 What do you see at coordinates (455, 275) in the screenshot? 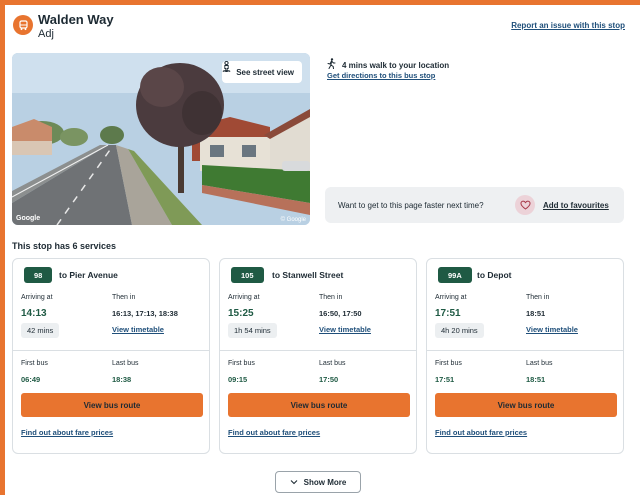
I see `route-number-badge: 99A` at bounding box center [455, 275].